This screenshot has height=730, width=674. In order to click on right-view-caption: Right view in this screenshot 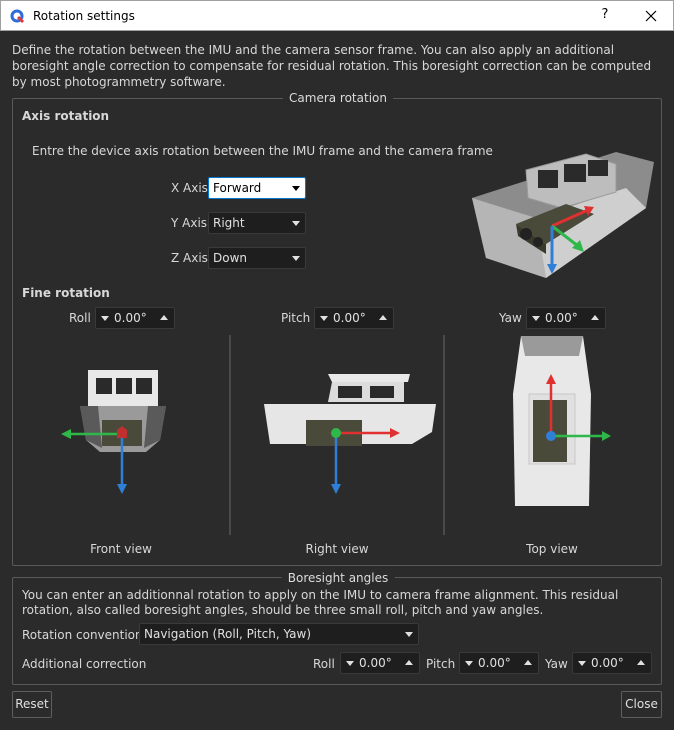, I will do `click(337, 549)`.